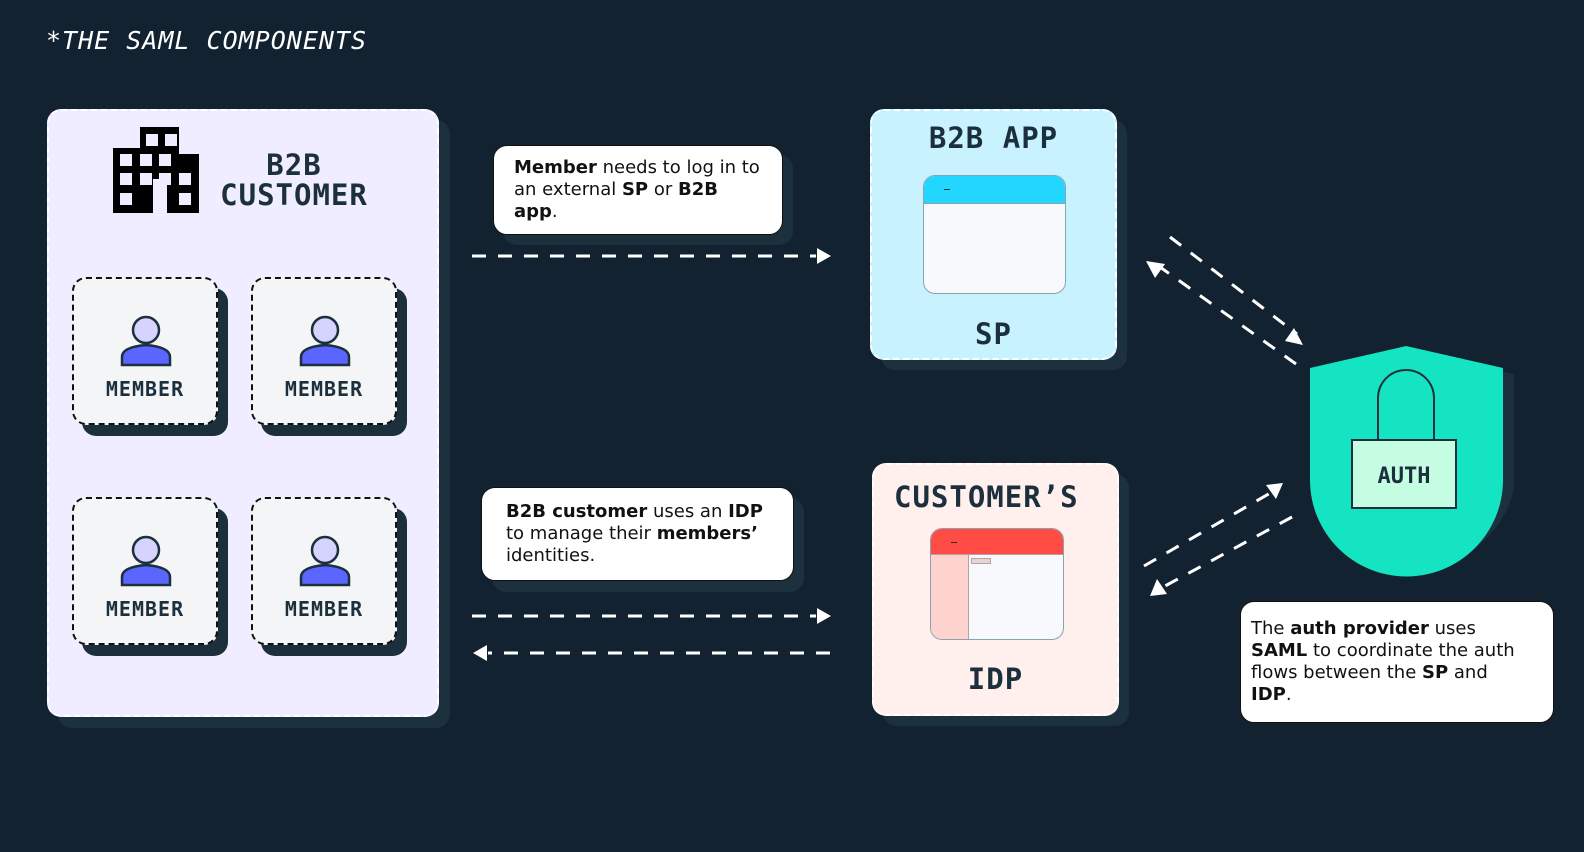 The image size is (1584, 852). I want to click on sp-heading: B2B APP, so click(993, 138).